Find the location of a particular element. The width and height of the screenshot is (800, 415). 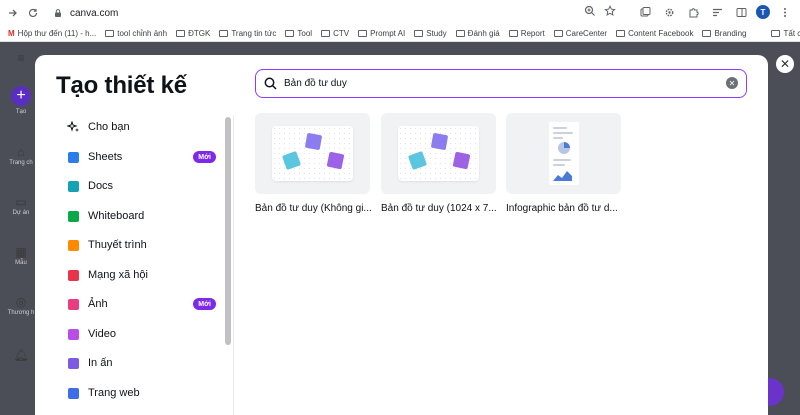

hamburger-icon: ≡ is located at coordinates (21, 58).